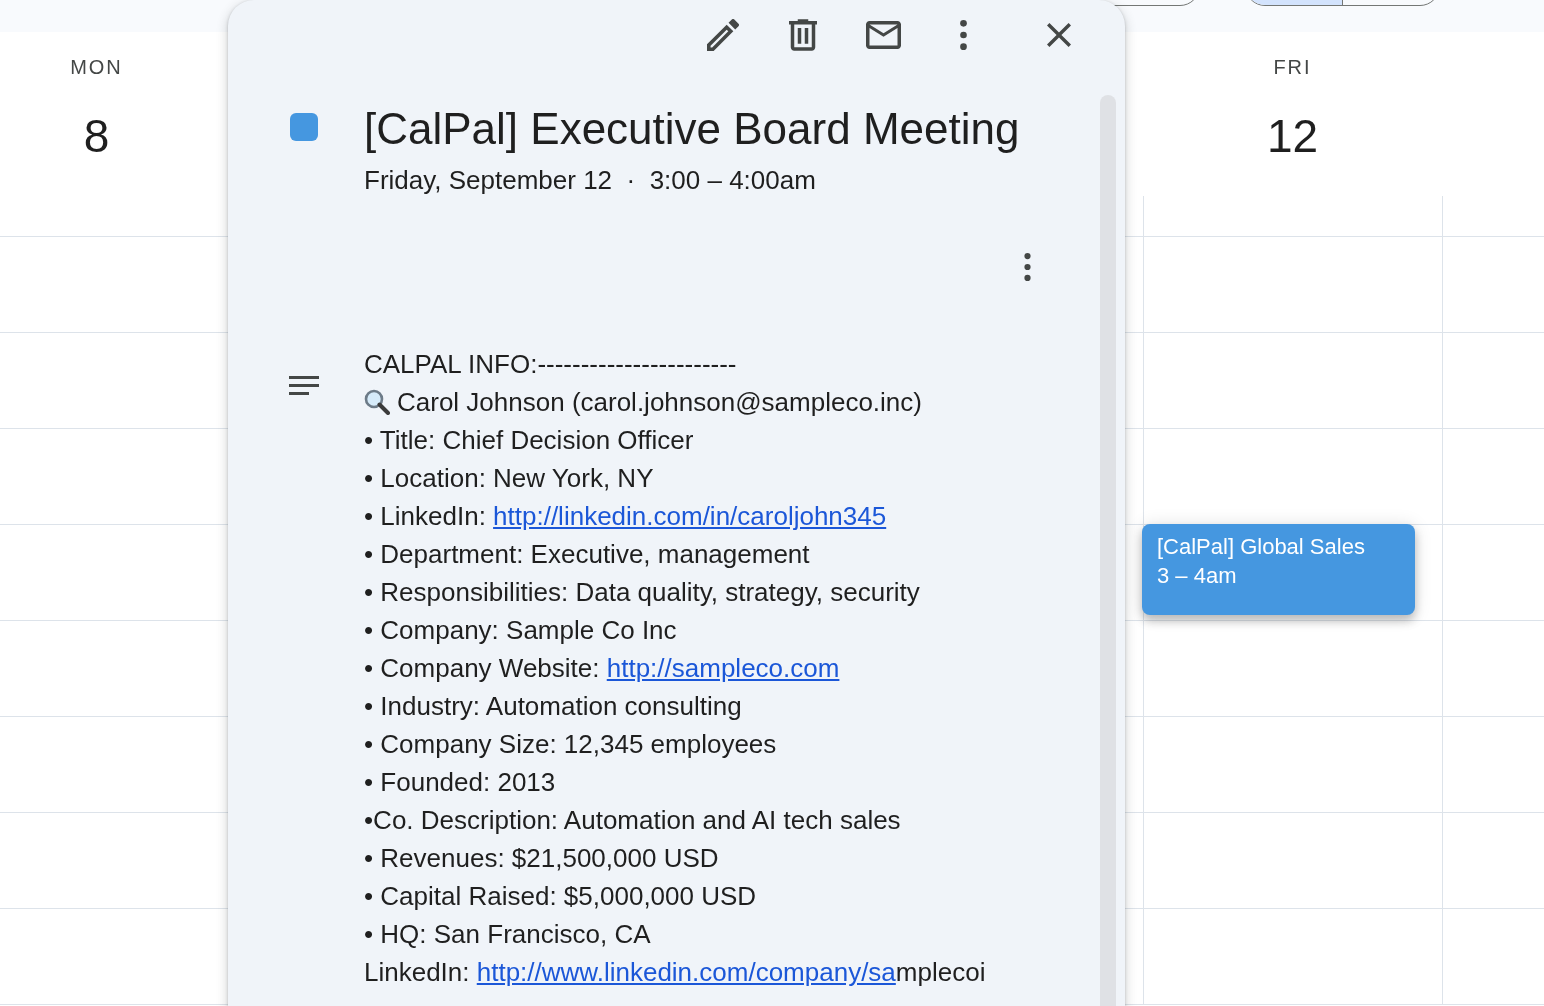 Image resolution: width=1544 pixels, height=1006 pixels. What do you see at coordinates (460, 782) in the screenshot?
I see `description-line: • Founded: 2013` at bounding box center [460, 782].